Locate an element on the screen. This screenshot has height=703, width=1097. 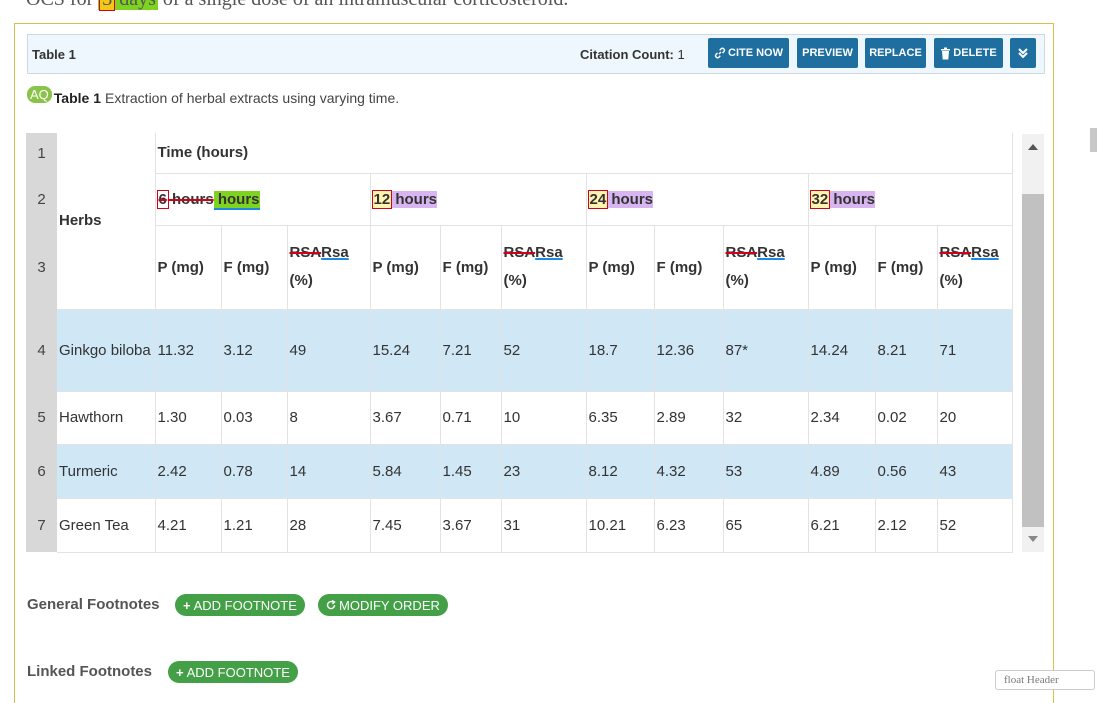
table-scrollbar is located at coordinates (1033, 343).